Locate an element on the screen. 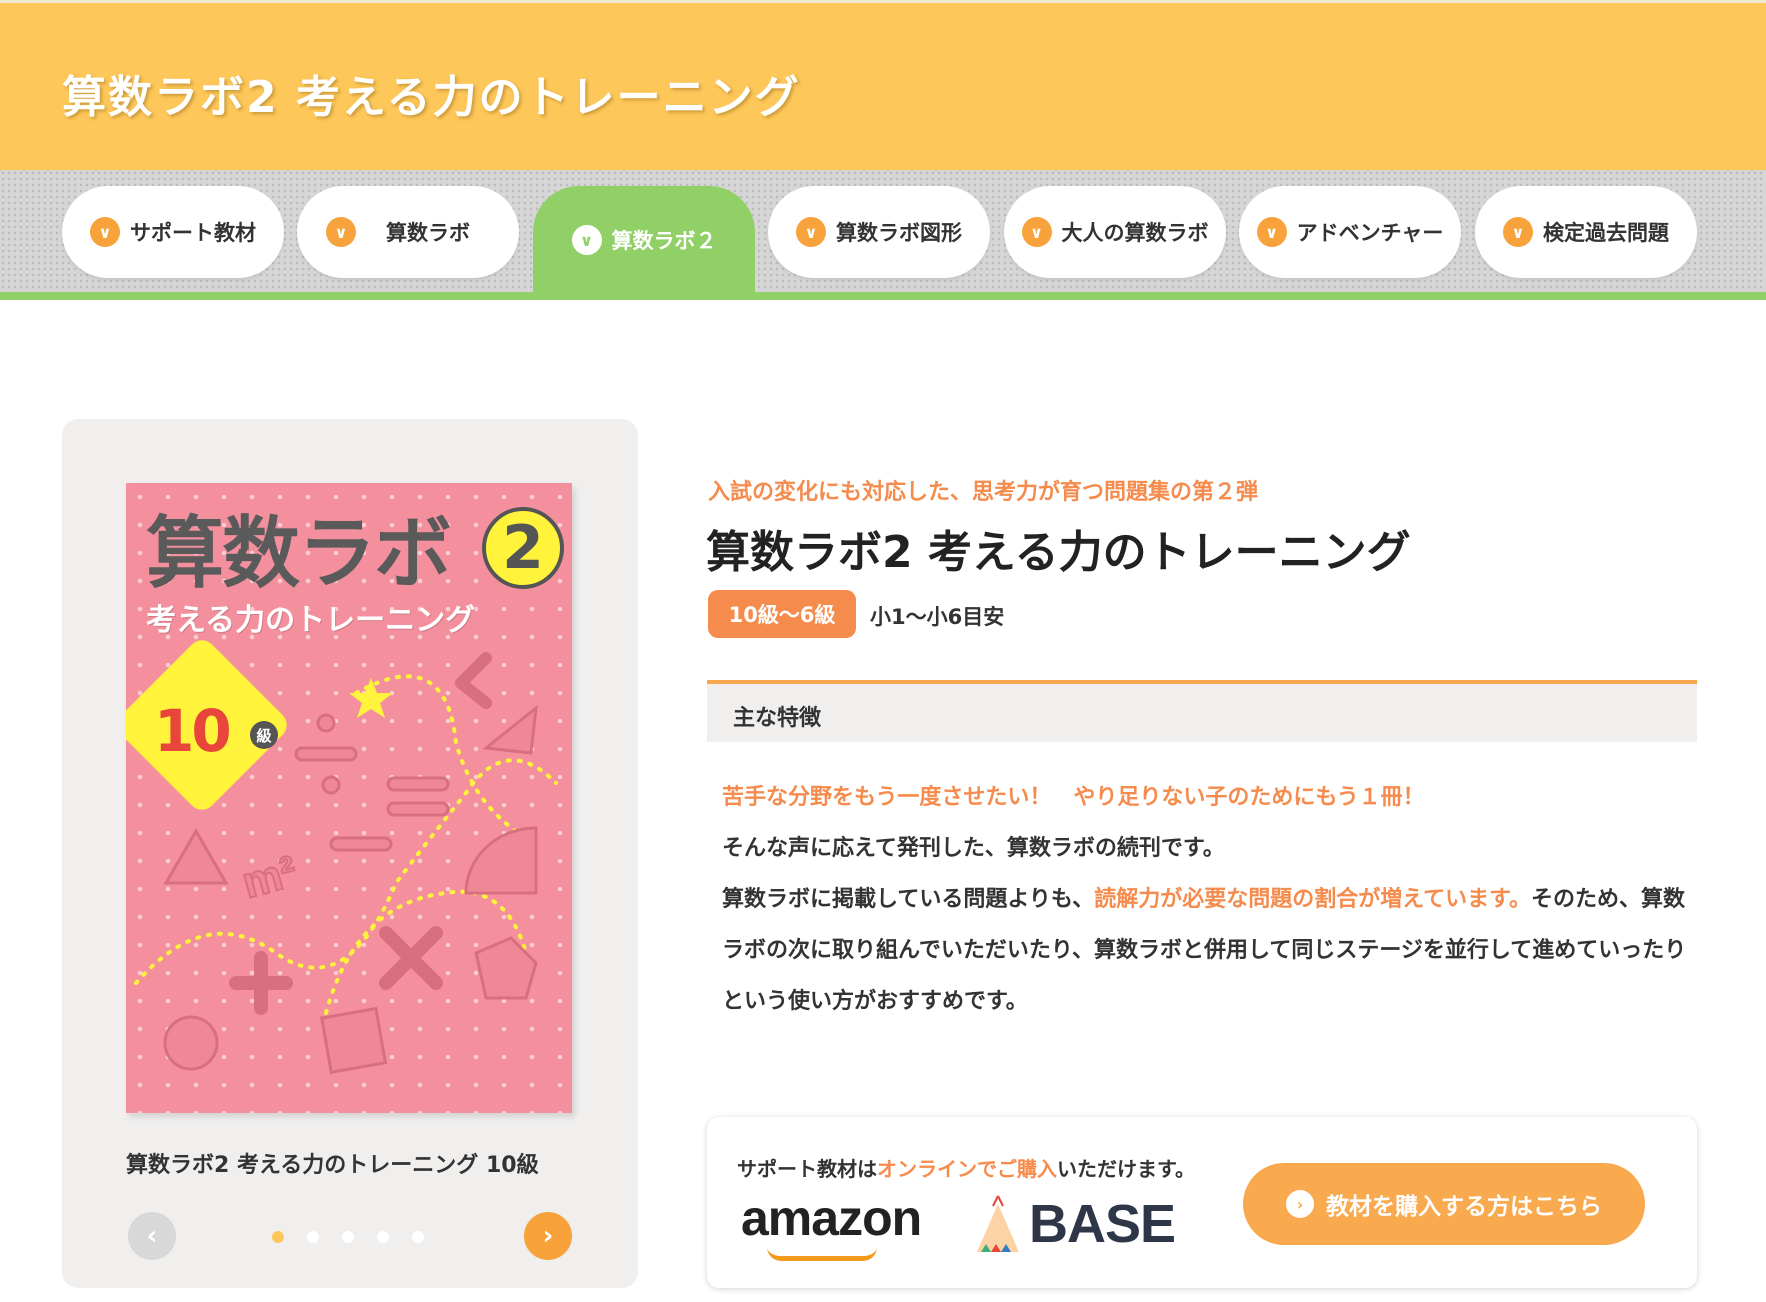 The width and height of the screenshot is (1766, 1302). tab-sansu-lab: ∨ 算数ラボ is located at coordinates (408, 232).